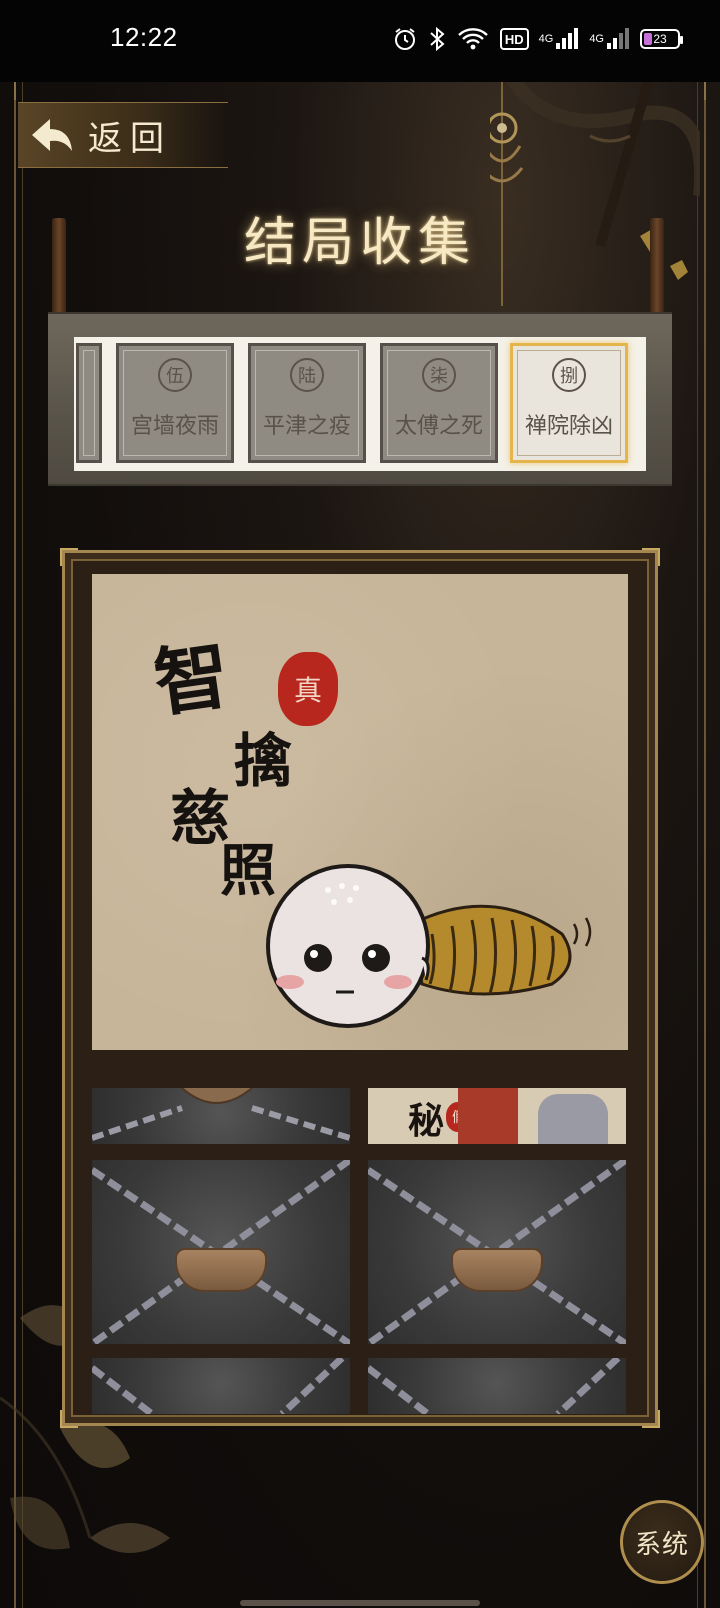  I want to click on chapter-number-badge: 柒, so click(439, 375).